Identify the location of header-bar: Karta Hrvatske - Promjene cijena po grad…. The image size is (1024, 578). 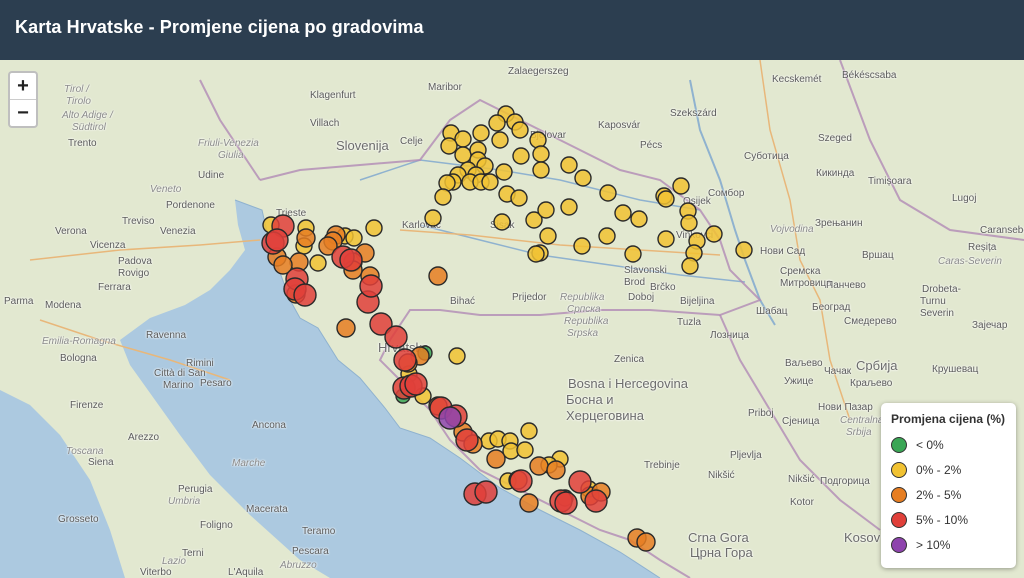
(512, 30).